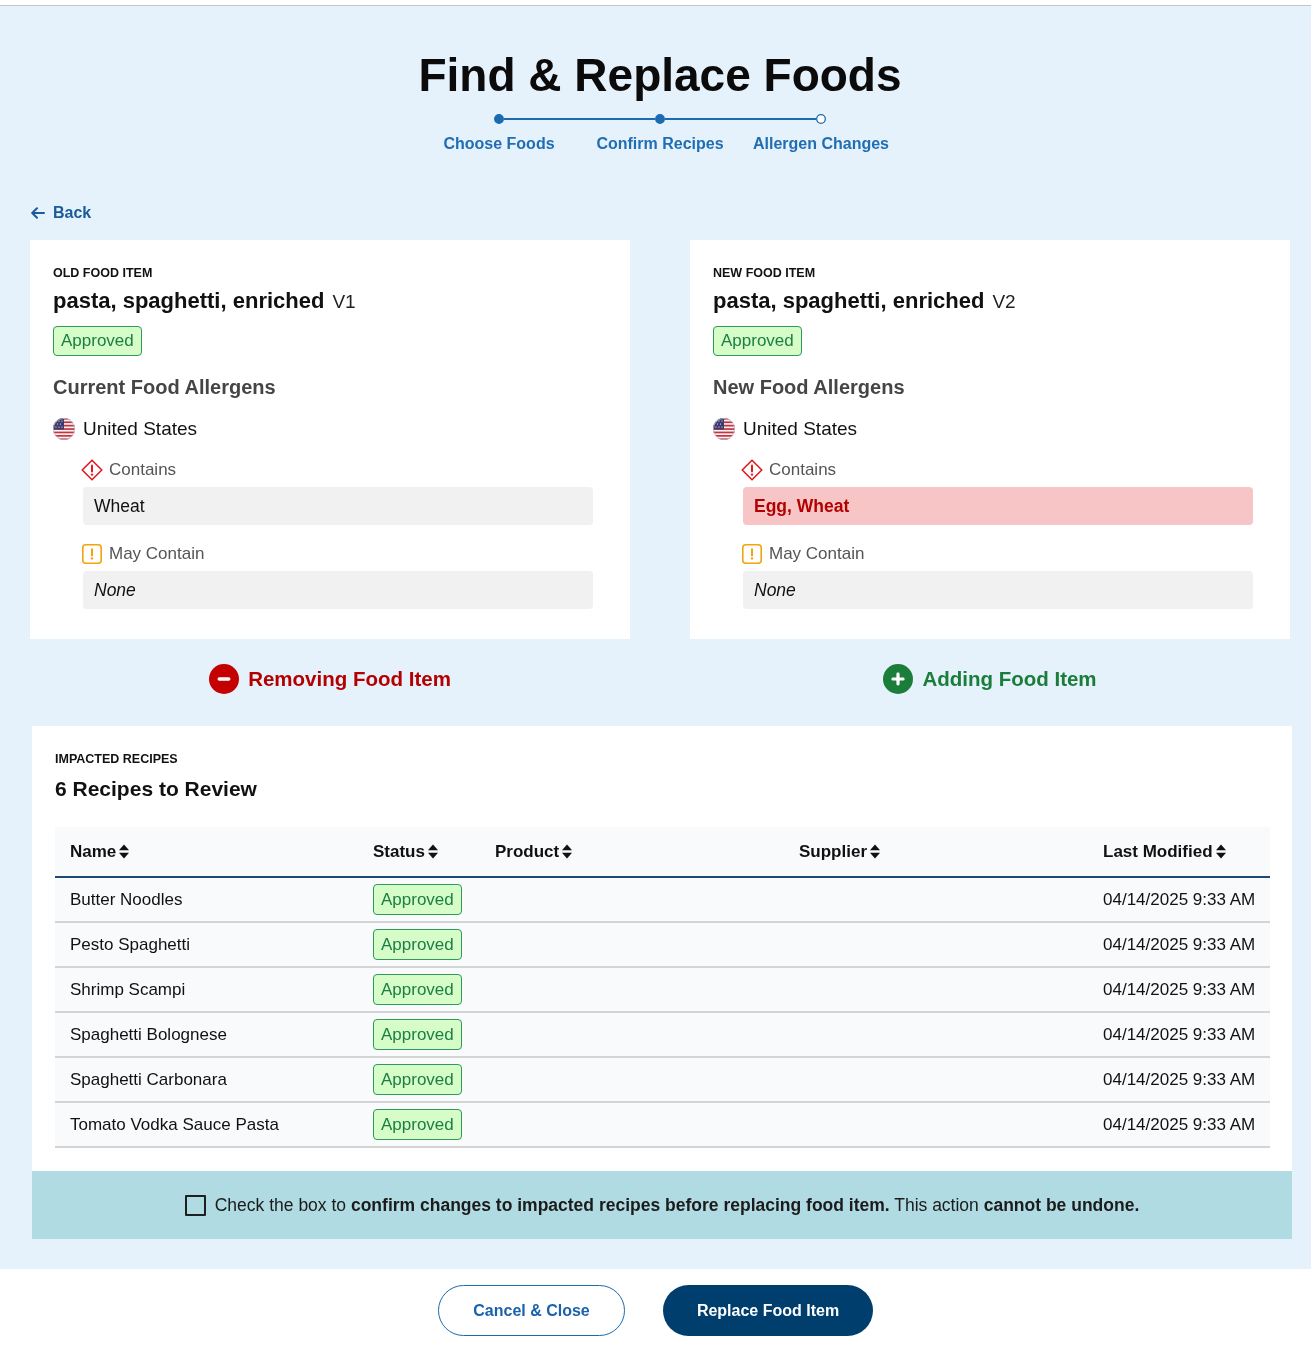 This screenshot has width=1311, height=1348. I want to click on table-cell: Shrimp Scampi, so click(128, 989).